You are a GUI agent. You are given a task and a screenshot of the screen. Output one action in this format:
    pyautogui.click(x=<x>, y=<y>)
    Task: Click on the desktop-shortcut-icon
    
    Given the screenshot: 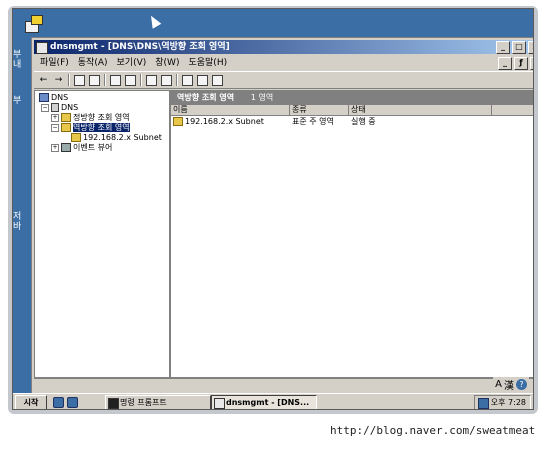 What is the action you would take?
    pyautogui.click(x=33, y=24)
    